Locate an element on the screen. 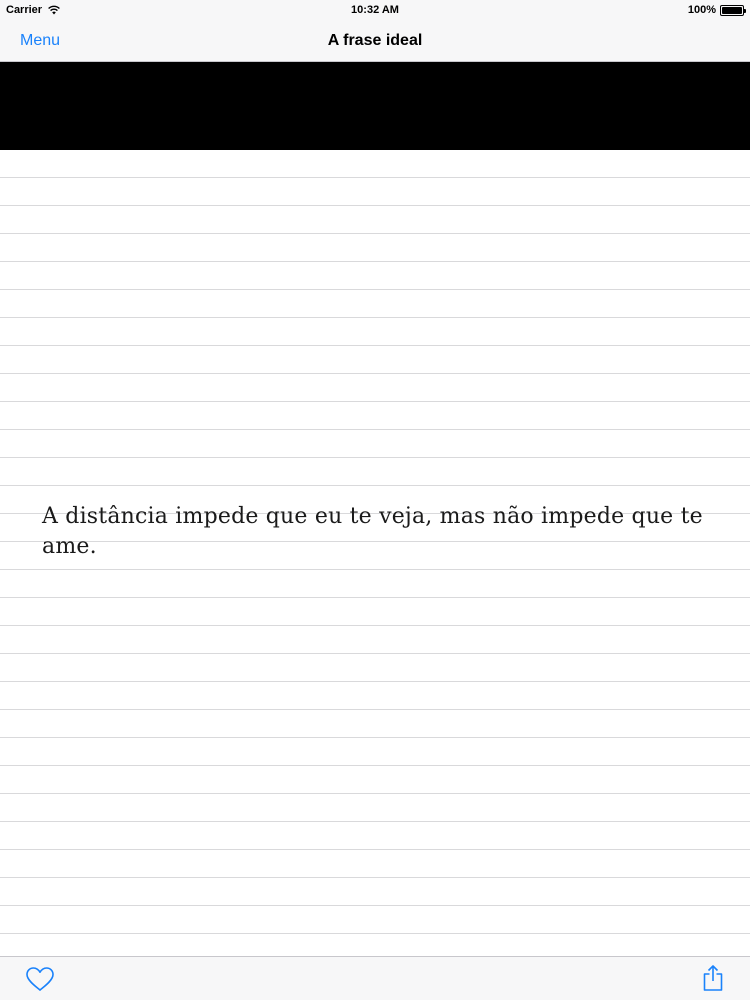  bottom-toolbar is located at coordinates (375, 978).